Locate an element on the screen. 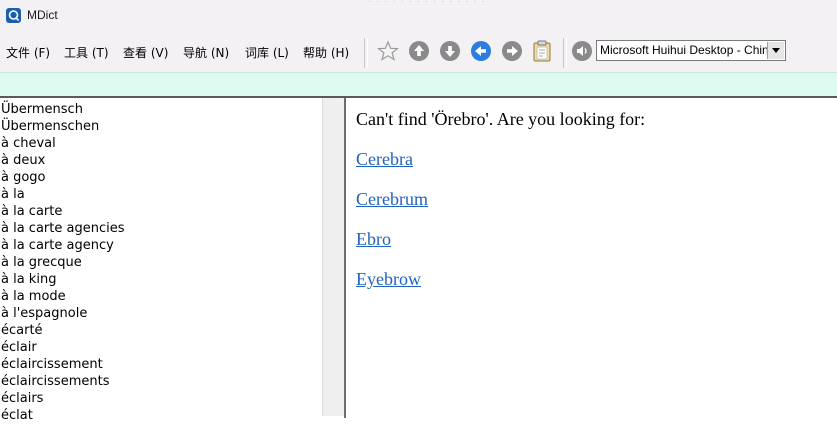 The image size is (837, 424). chevron-down-icon is located at coordinates (775, 50).